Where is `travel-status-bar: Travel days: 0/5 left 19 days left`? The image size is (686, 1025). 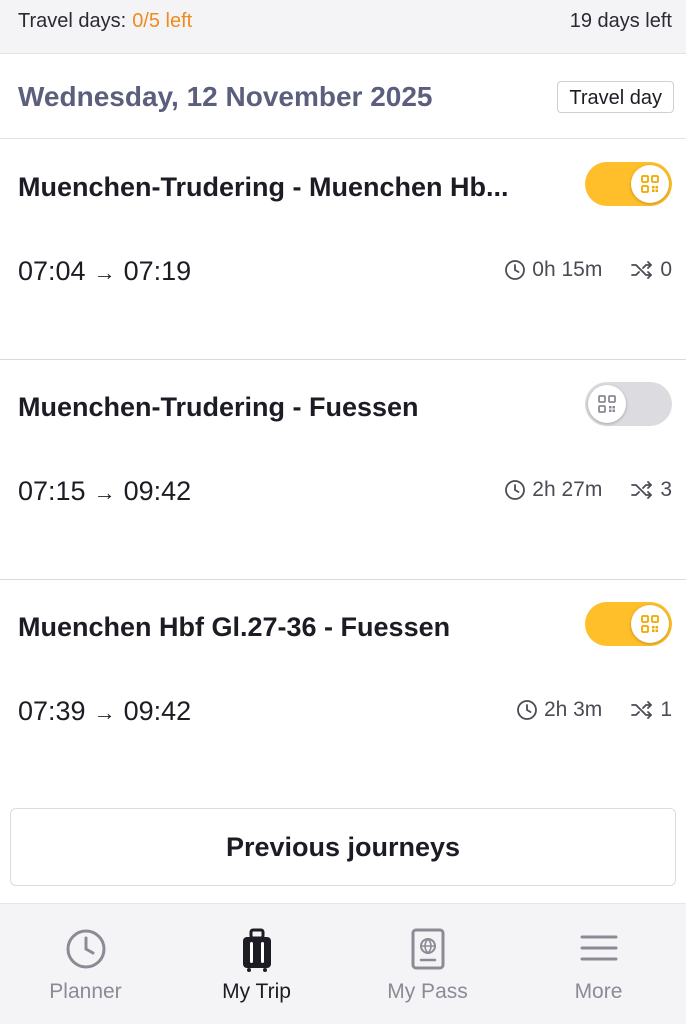
travel-status-bar: Travel days: 0/5 left 19 days left is located at coordinates (343, 27).